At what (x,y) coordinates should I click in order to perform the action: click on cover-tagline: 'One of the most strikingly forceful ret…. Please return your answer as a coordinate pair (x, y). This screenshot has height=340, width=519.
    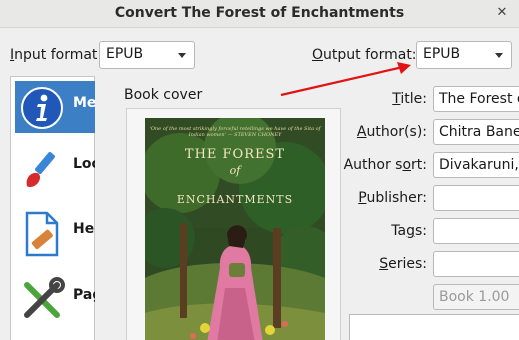
    Looking at the image, I should click on (235, 132).